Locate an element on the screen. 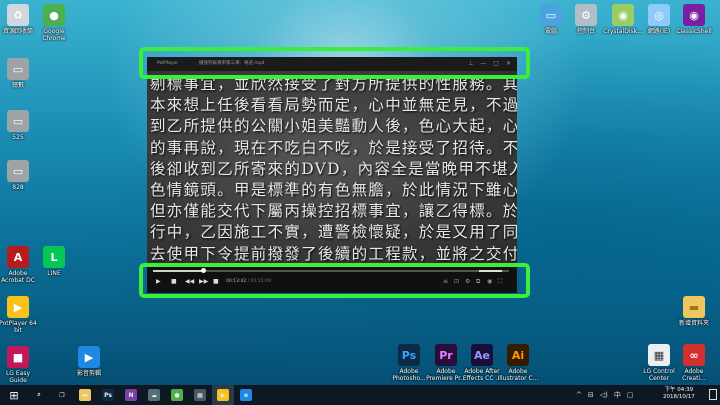 The image size is (720, 405). taskbar-item: ● is located at coordinates (177, 395).